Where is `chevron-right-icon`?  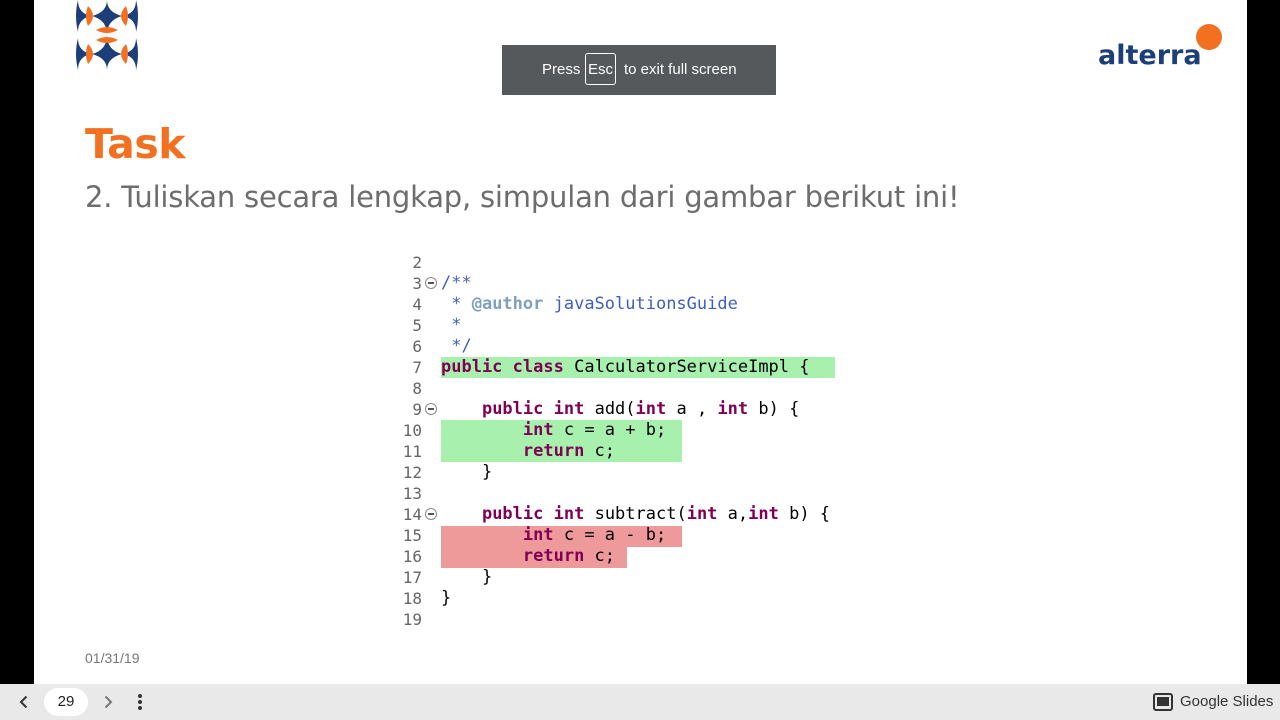 chevron-right-icon is located at coordinates (108, 702).